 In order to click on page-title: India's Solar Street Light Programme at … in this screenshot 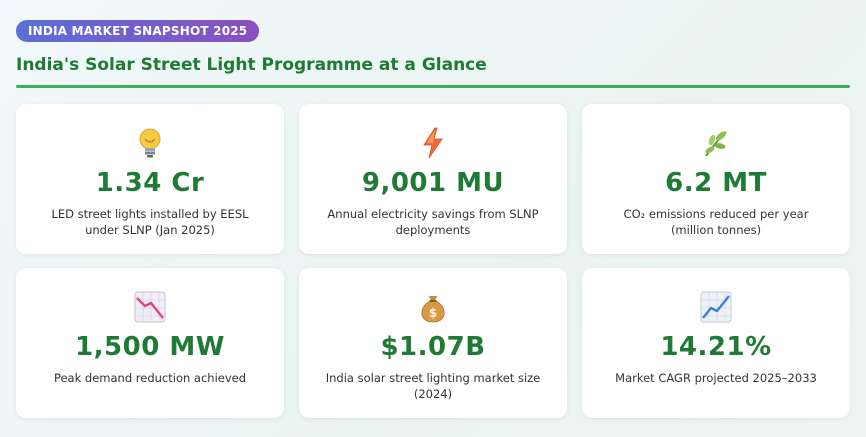, I will do `click(251, 65)`.